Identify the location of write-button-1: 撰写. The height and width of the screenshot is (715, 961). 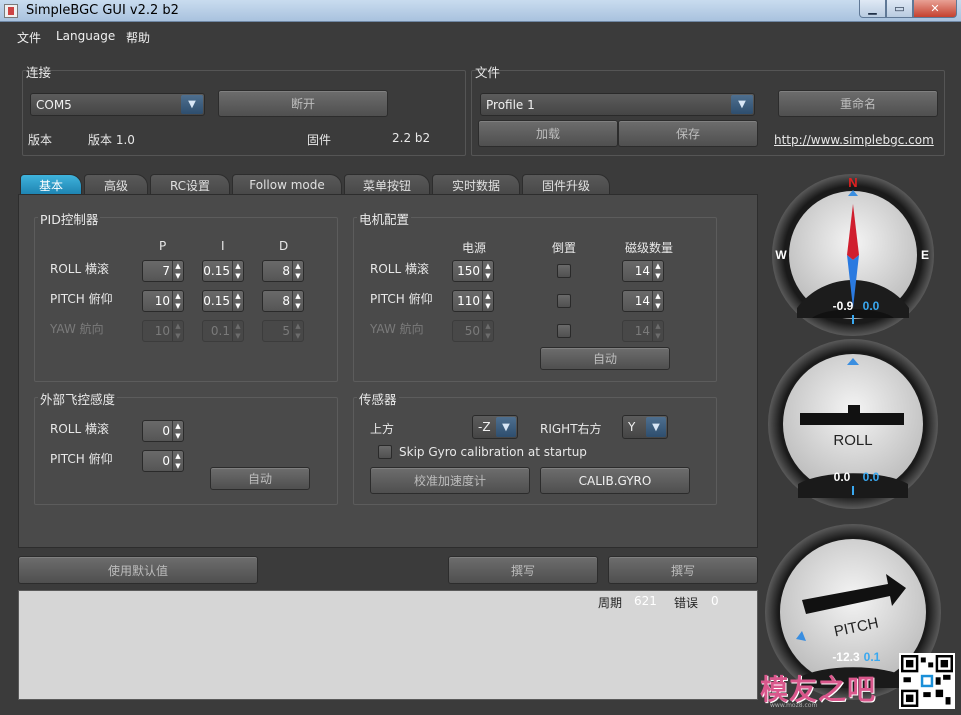
(523, 570).